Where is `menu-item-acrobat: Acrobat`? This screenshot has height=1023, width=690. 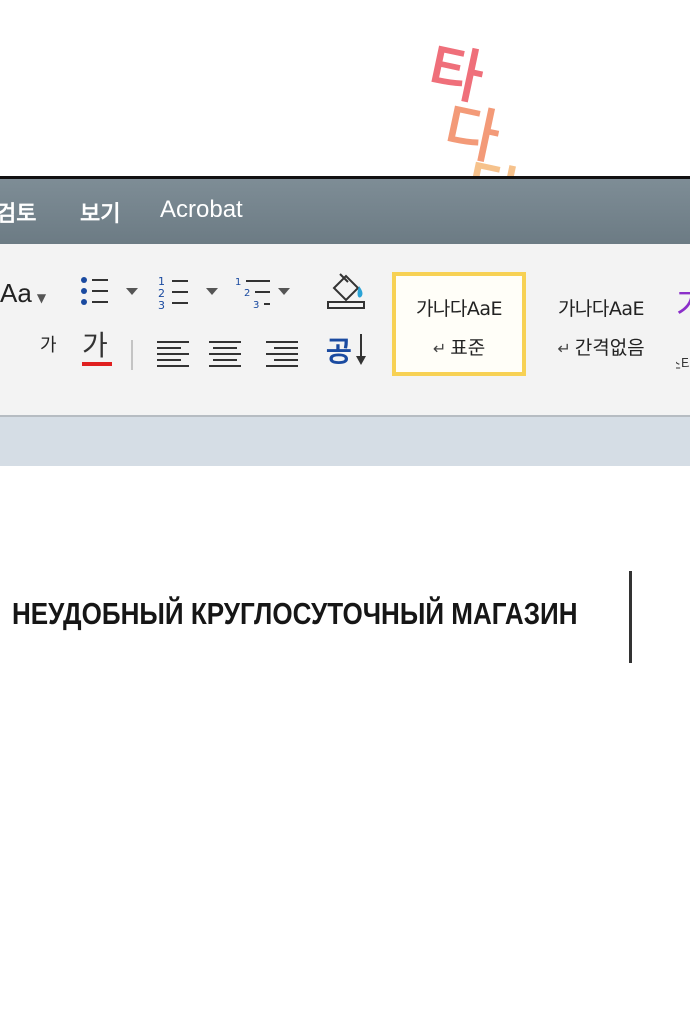 menu-item-acrobat: Acrobat is located at coordinates (201, 210).